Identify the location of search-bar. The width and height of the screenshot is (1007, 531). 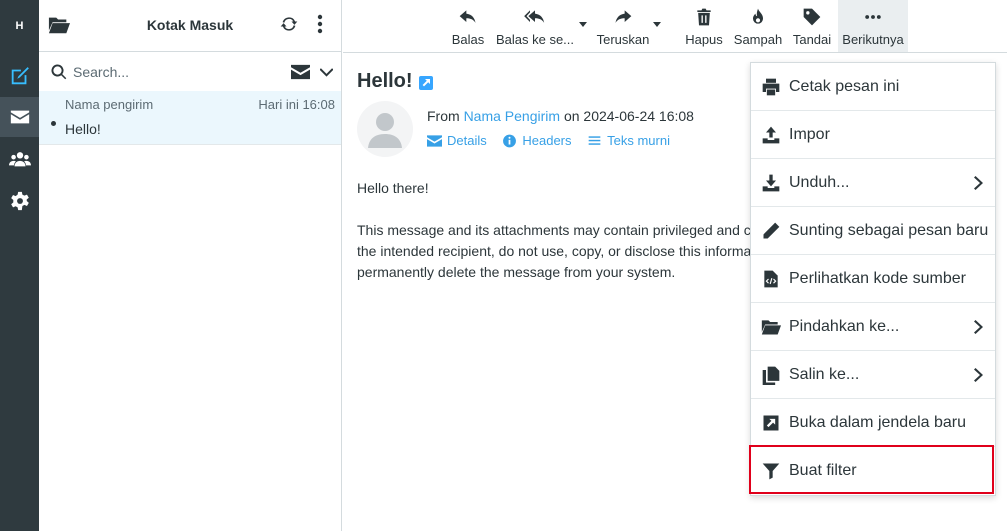
(190, 72).